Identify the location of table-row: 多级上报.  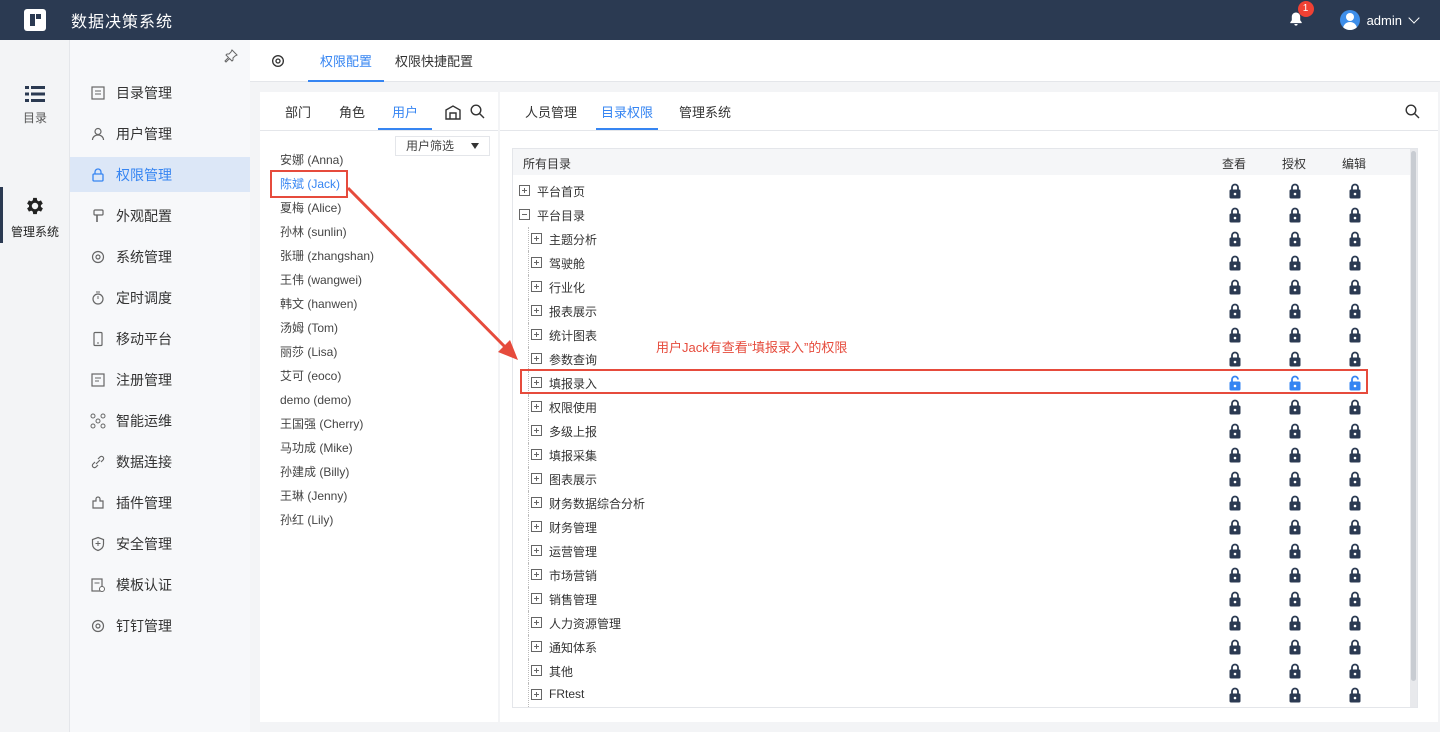
(960, 431).